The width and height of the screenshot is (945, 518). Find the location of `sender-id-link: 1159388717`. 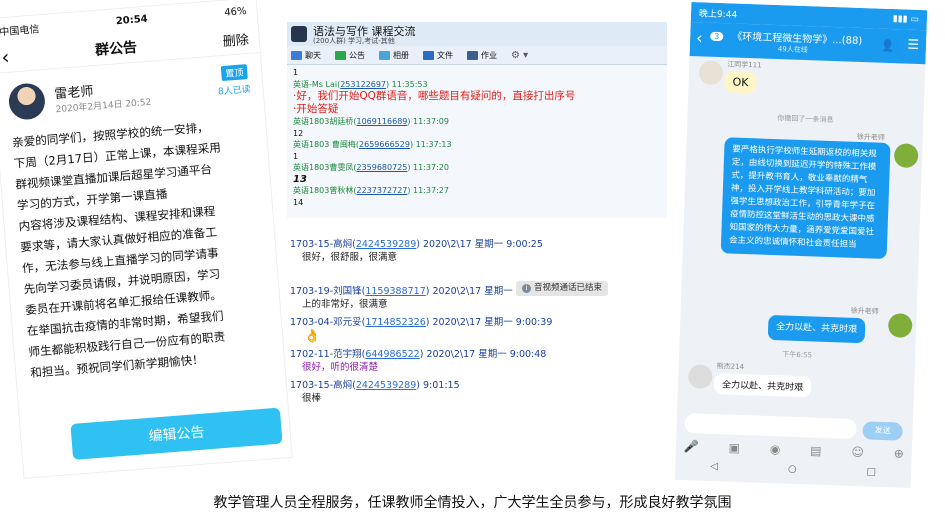

sender-id-link: 1159388717 is located at coordinates (395, 291).